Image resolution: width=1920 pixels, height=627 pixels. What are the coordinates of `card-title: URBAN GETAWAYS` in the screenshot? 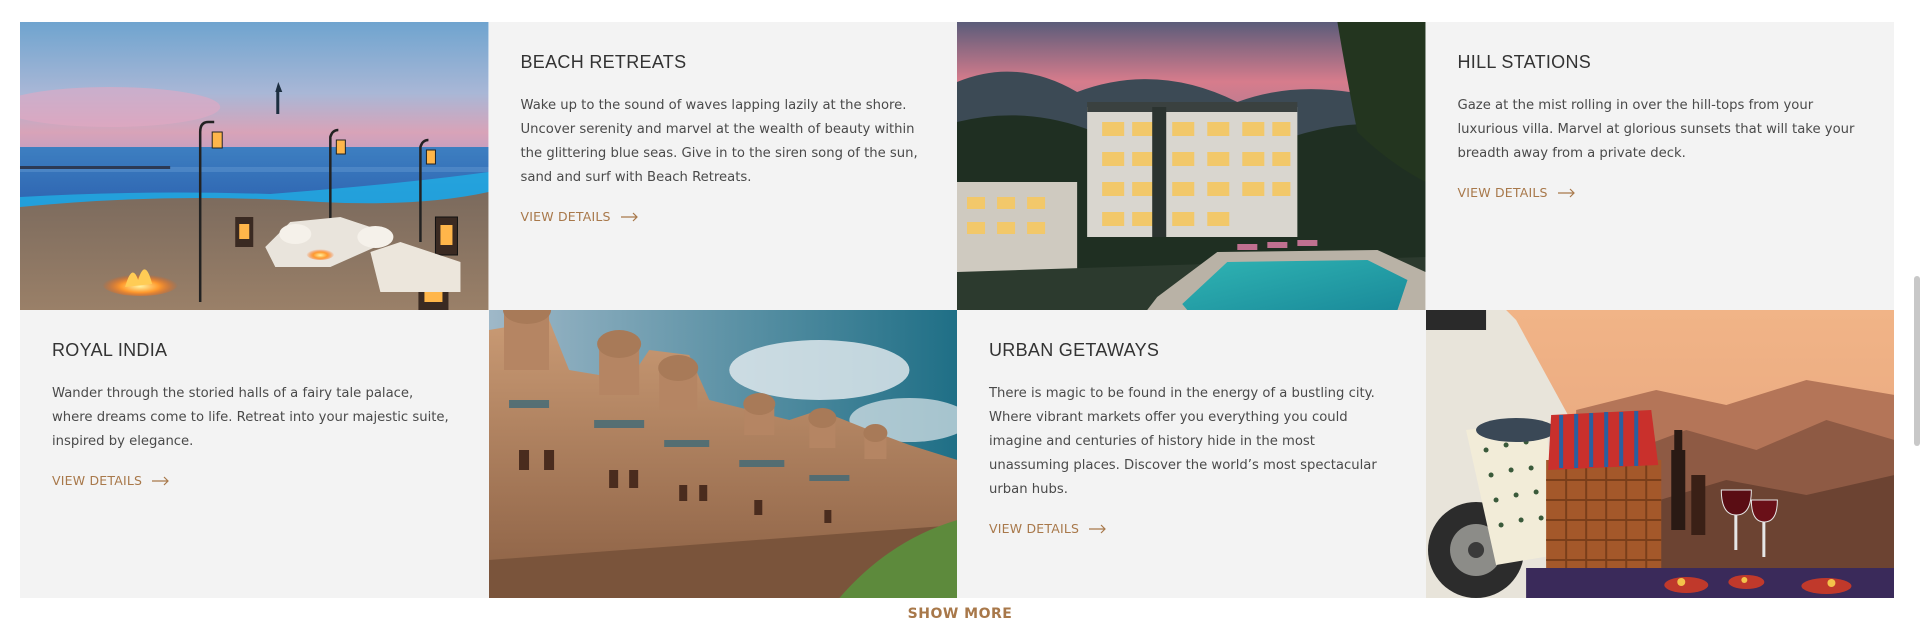 It's located at (1074, 350).